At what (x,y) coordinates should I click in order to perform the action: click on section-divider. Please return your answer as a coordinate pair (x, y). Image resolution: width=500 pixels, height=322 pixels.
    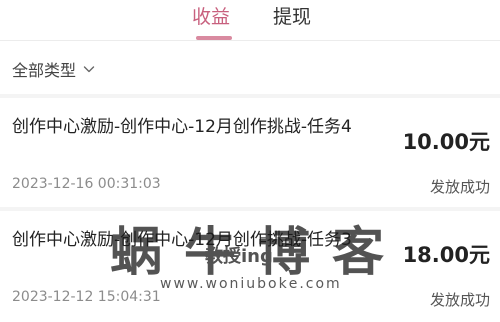
    Looking at the image, I should click on (250, 96).